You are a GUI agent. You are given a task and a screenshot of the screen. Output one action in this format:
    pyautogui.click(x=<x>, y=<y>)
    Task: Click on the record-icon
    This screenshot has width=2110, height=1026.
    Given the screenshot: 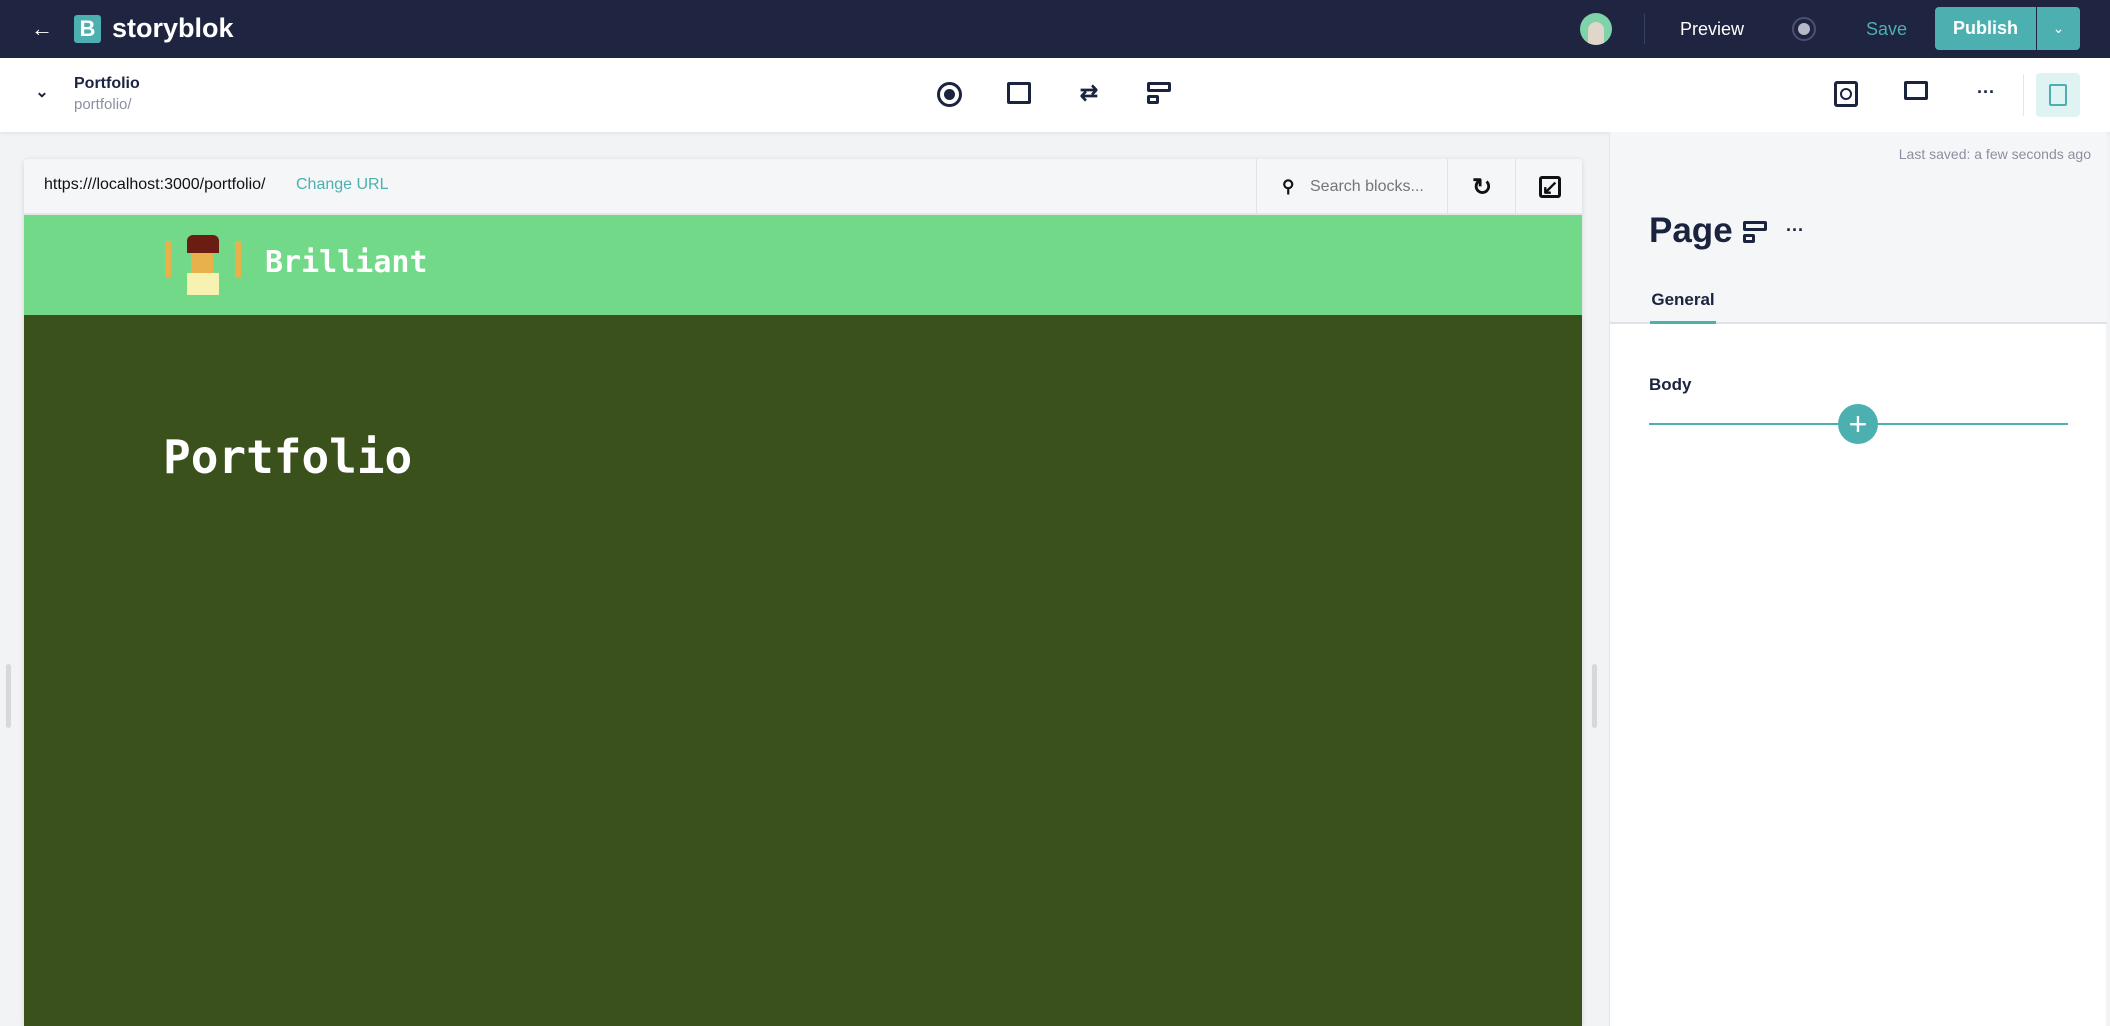 What is the action you would take?
    pyautogui.click(x=1804, y=29)
    